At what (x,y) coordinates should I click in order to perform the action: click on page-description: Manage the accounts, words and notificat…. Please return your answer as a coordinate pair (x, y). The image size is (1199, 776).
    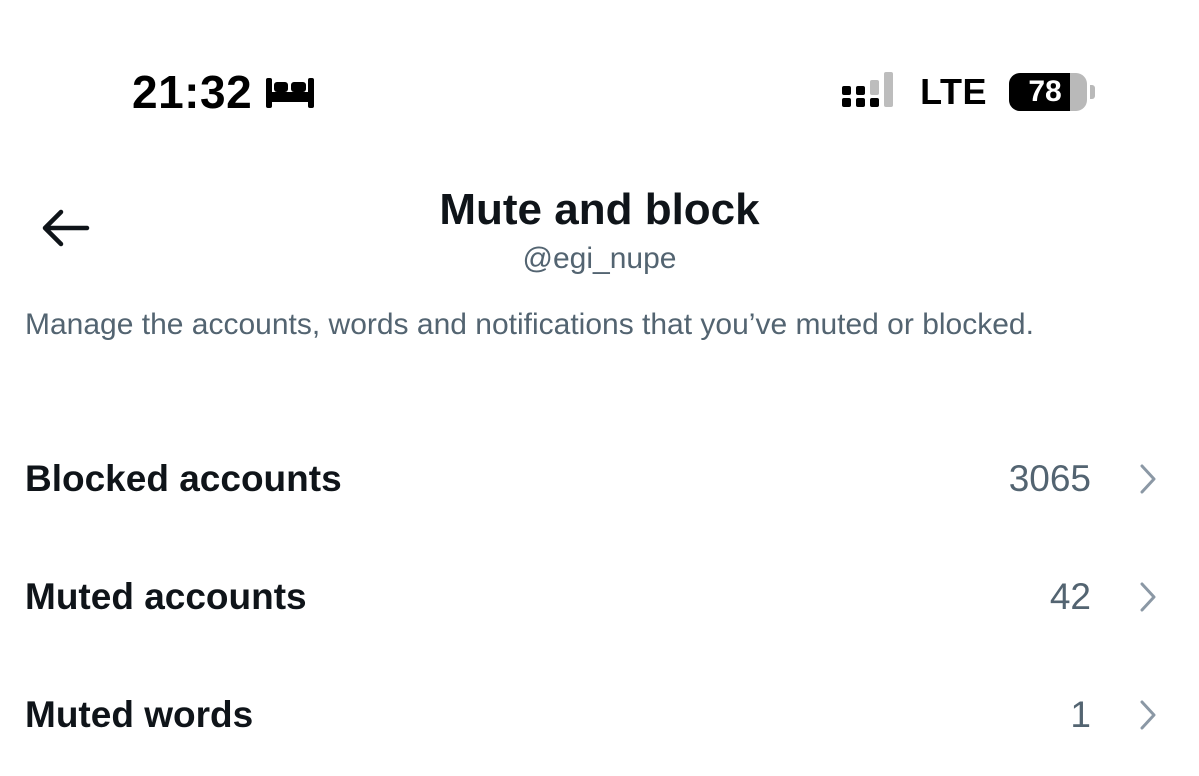
    Looking at the image, I should click on (529, 324).